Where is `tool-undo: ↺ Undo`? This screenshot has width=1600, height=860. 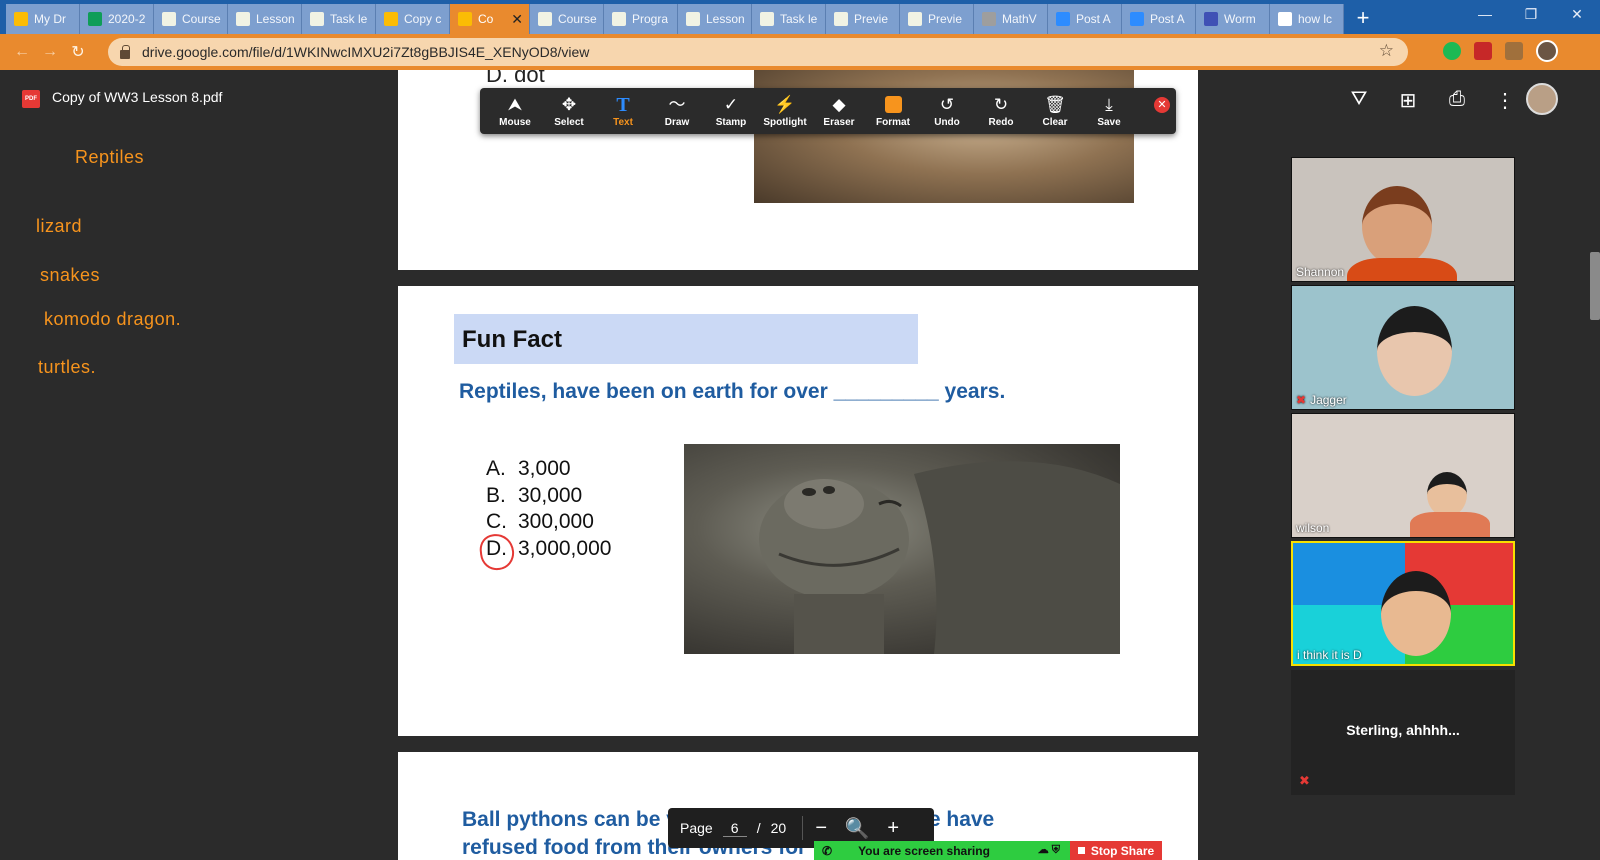
tool-undo: ↺ Undo is located at coordinates (947, 111).